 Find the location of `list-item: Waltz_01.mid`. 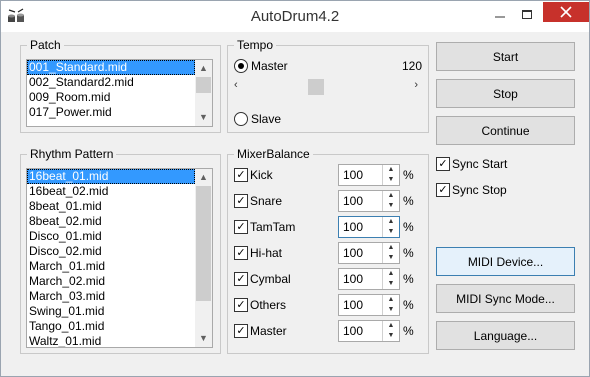

list-item: Waltz_01.mid is located at coordinates (111, 340).